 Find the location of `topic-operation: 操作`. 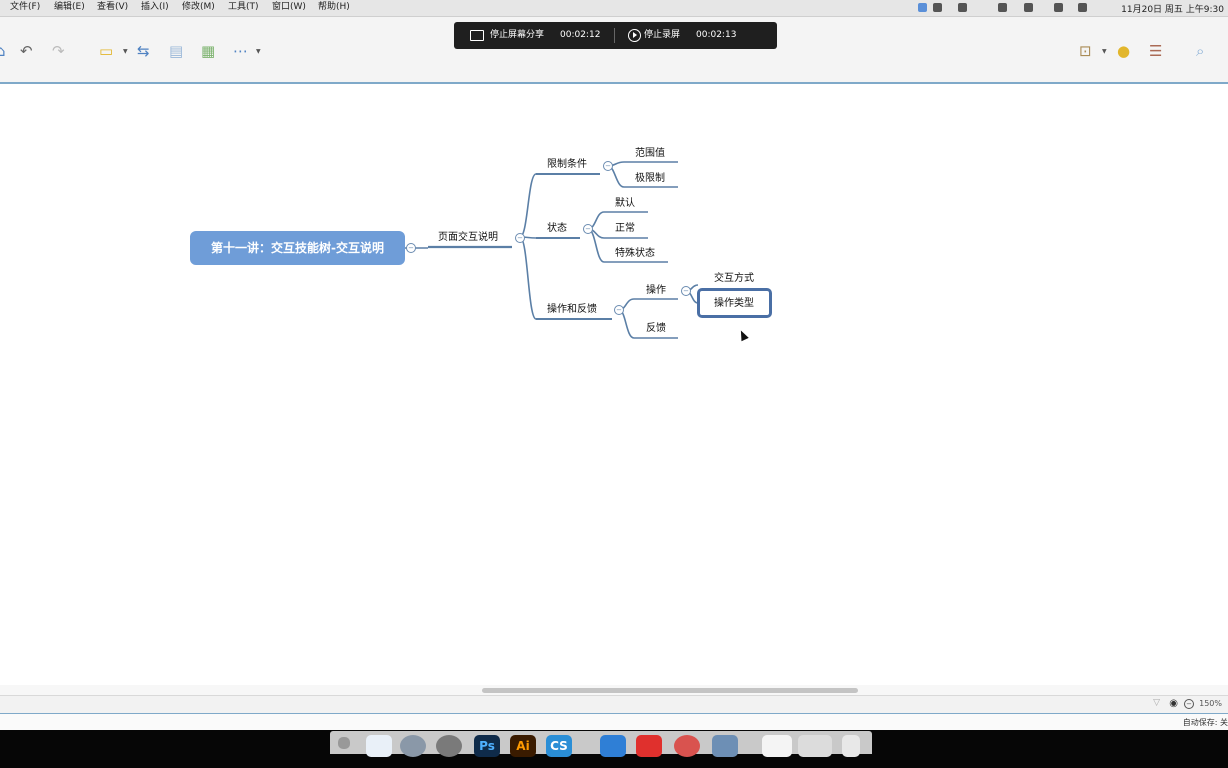

topic-operation: 操作 is located at coordinates (656, 291).